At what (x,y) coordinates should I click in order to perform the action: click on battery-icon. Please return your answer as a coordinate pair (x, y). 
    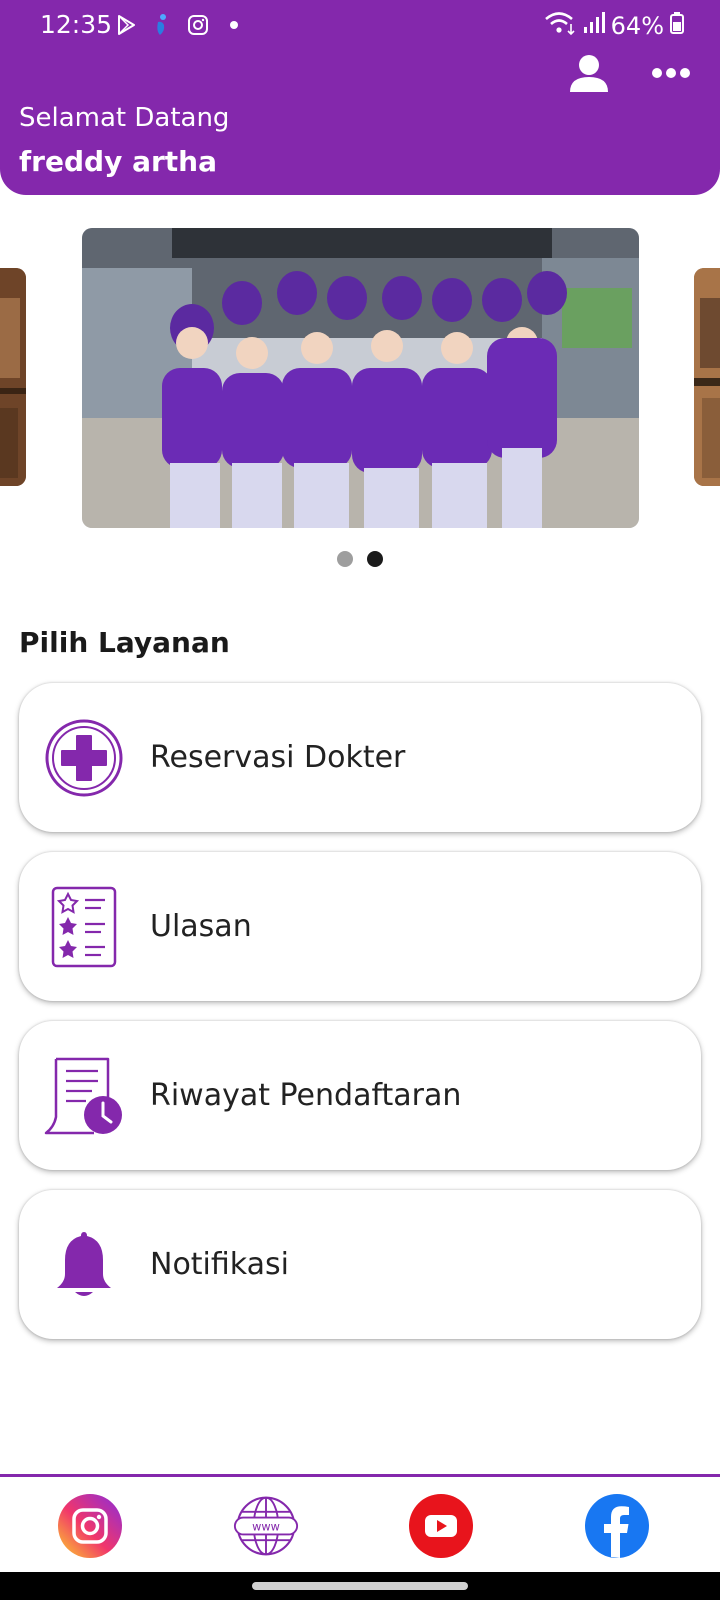
    Looking at the image, I should click on (677, 26).